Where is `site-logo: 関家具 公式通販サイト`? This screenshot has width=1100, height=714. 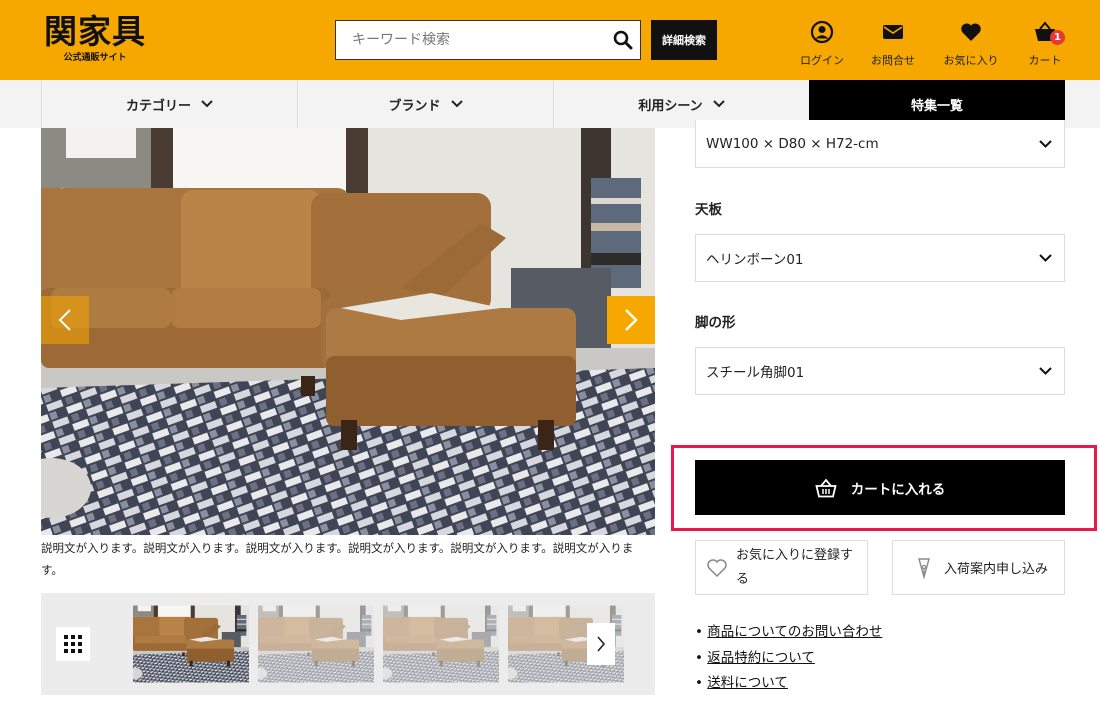 site-logo: 関家具 公式通販サイト is located at coordinates (95, 40).